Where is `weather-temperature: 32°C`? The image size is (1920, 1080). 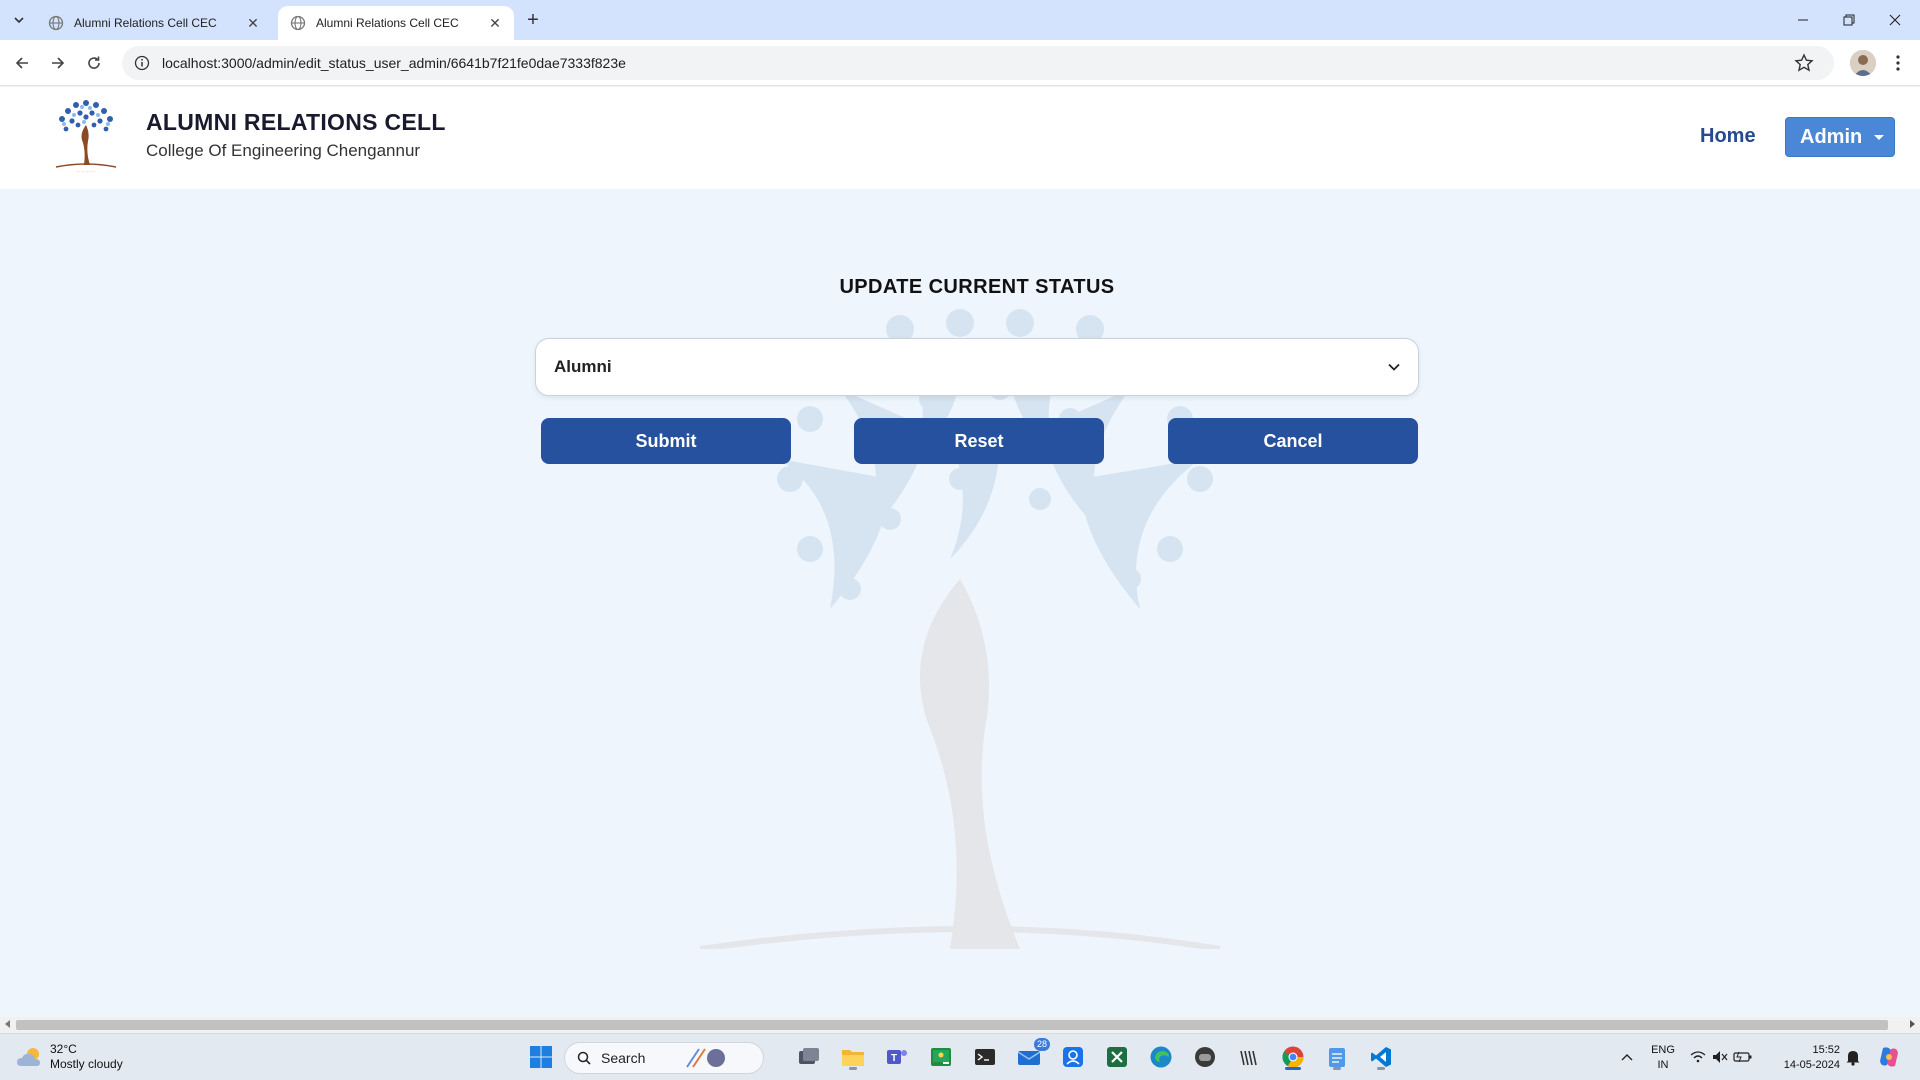
weather-temperature: 32°C is located at coordinates (63, 1049).